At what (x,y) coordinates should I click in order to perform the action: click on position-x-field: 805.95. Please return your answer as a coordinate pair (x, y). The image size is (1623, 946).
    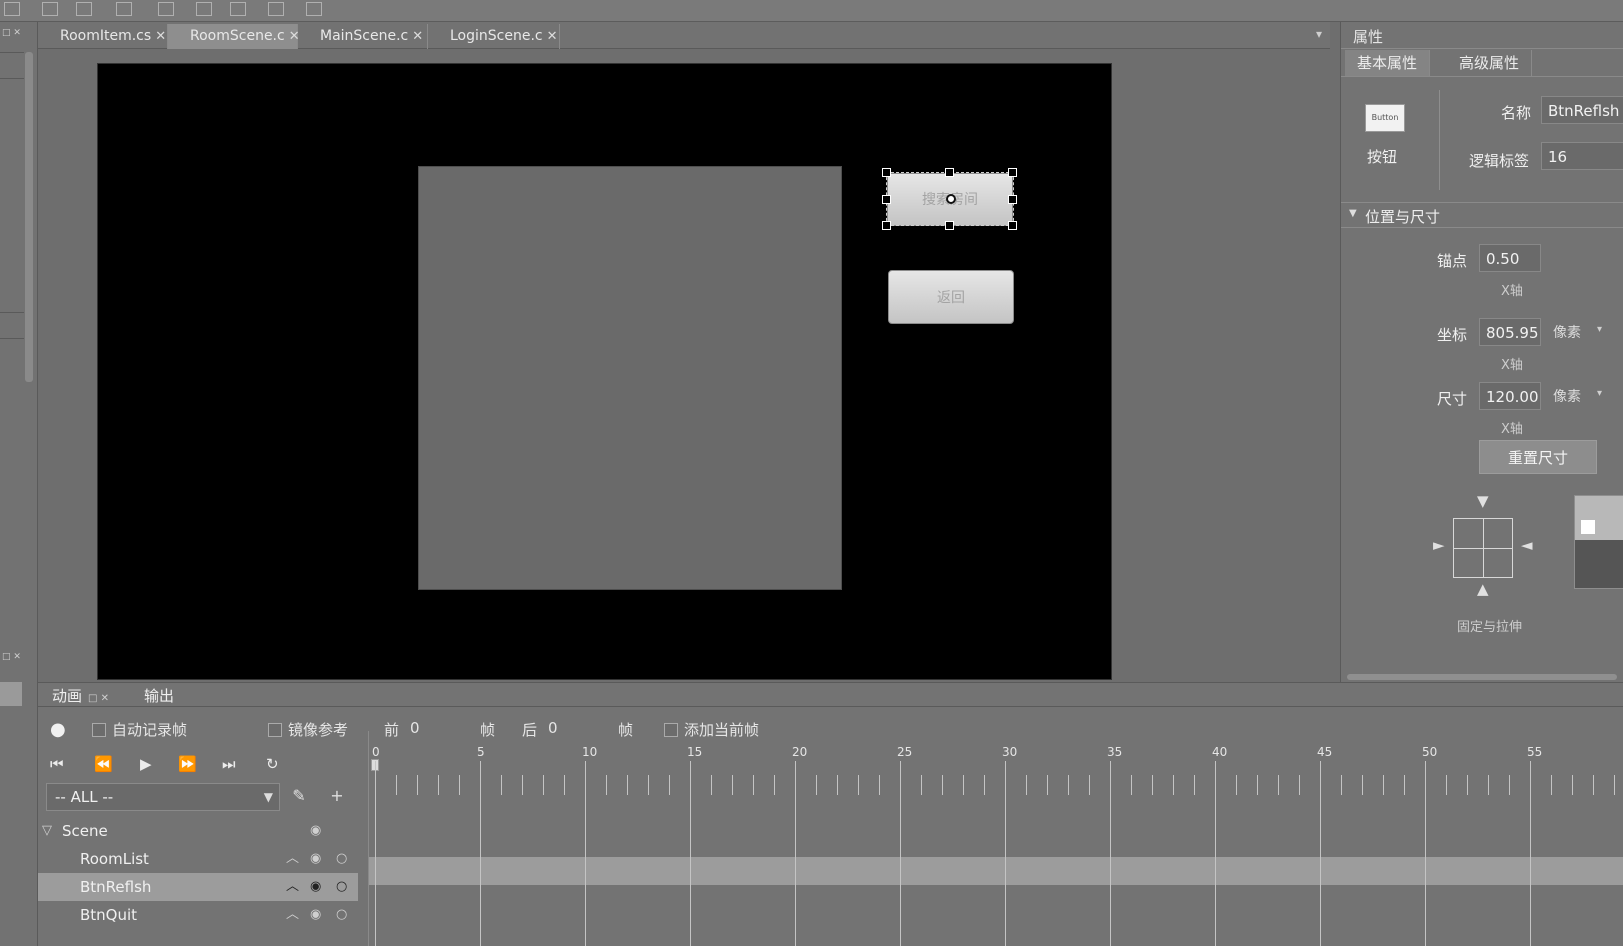
    Looking at the image, I should click on (1510, 332).